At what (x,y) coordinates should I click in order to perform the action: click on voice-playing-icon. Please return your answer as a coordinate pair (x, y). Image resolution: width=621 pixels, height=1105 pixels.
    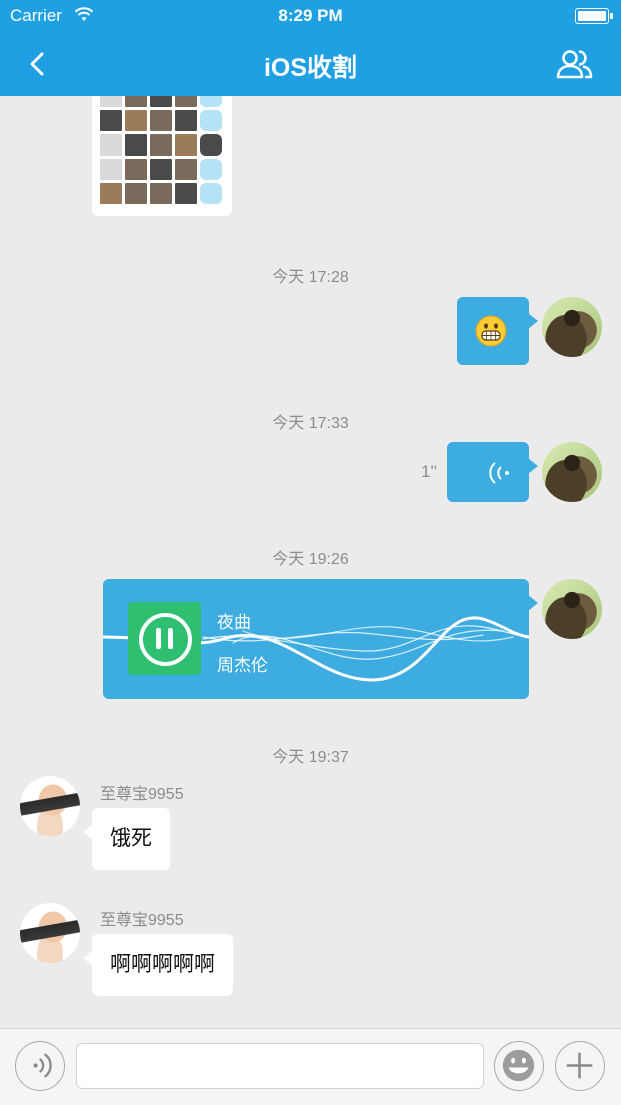
    Looking at the image, I should click on (499, 473).